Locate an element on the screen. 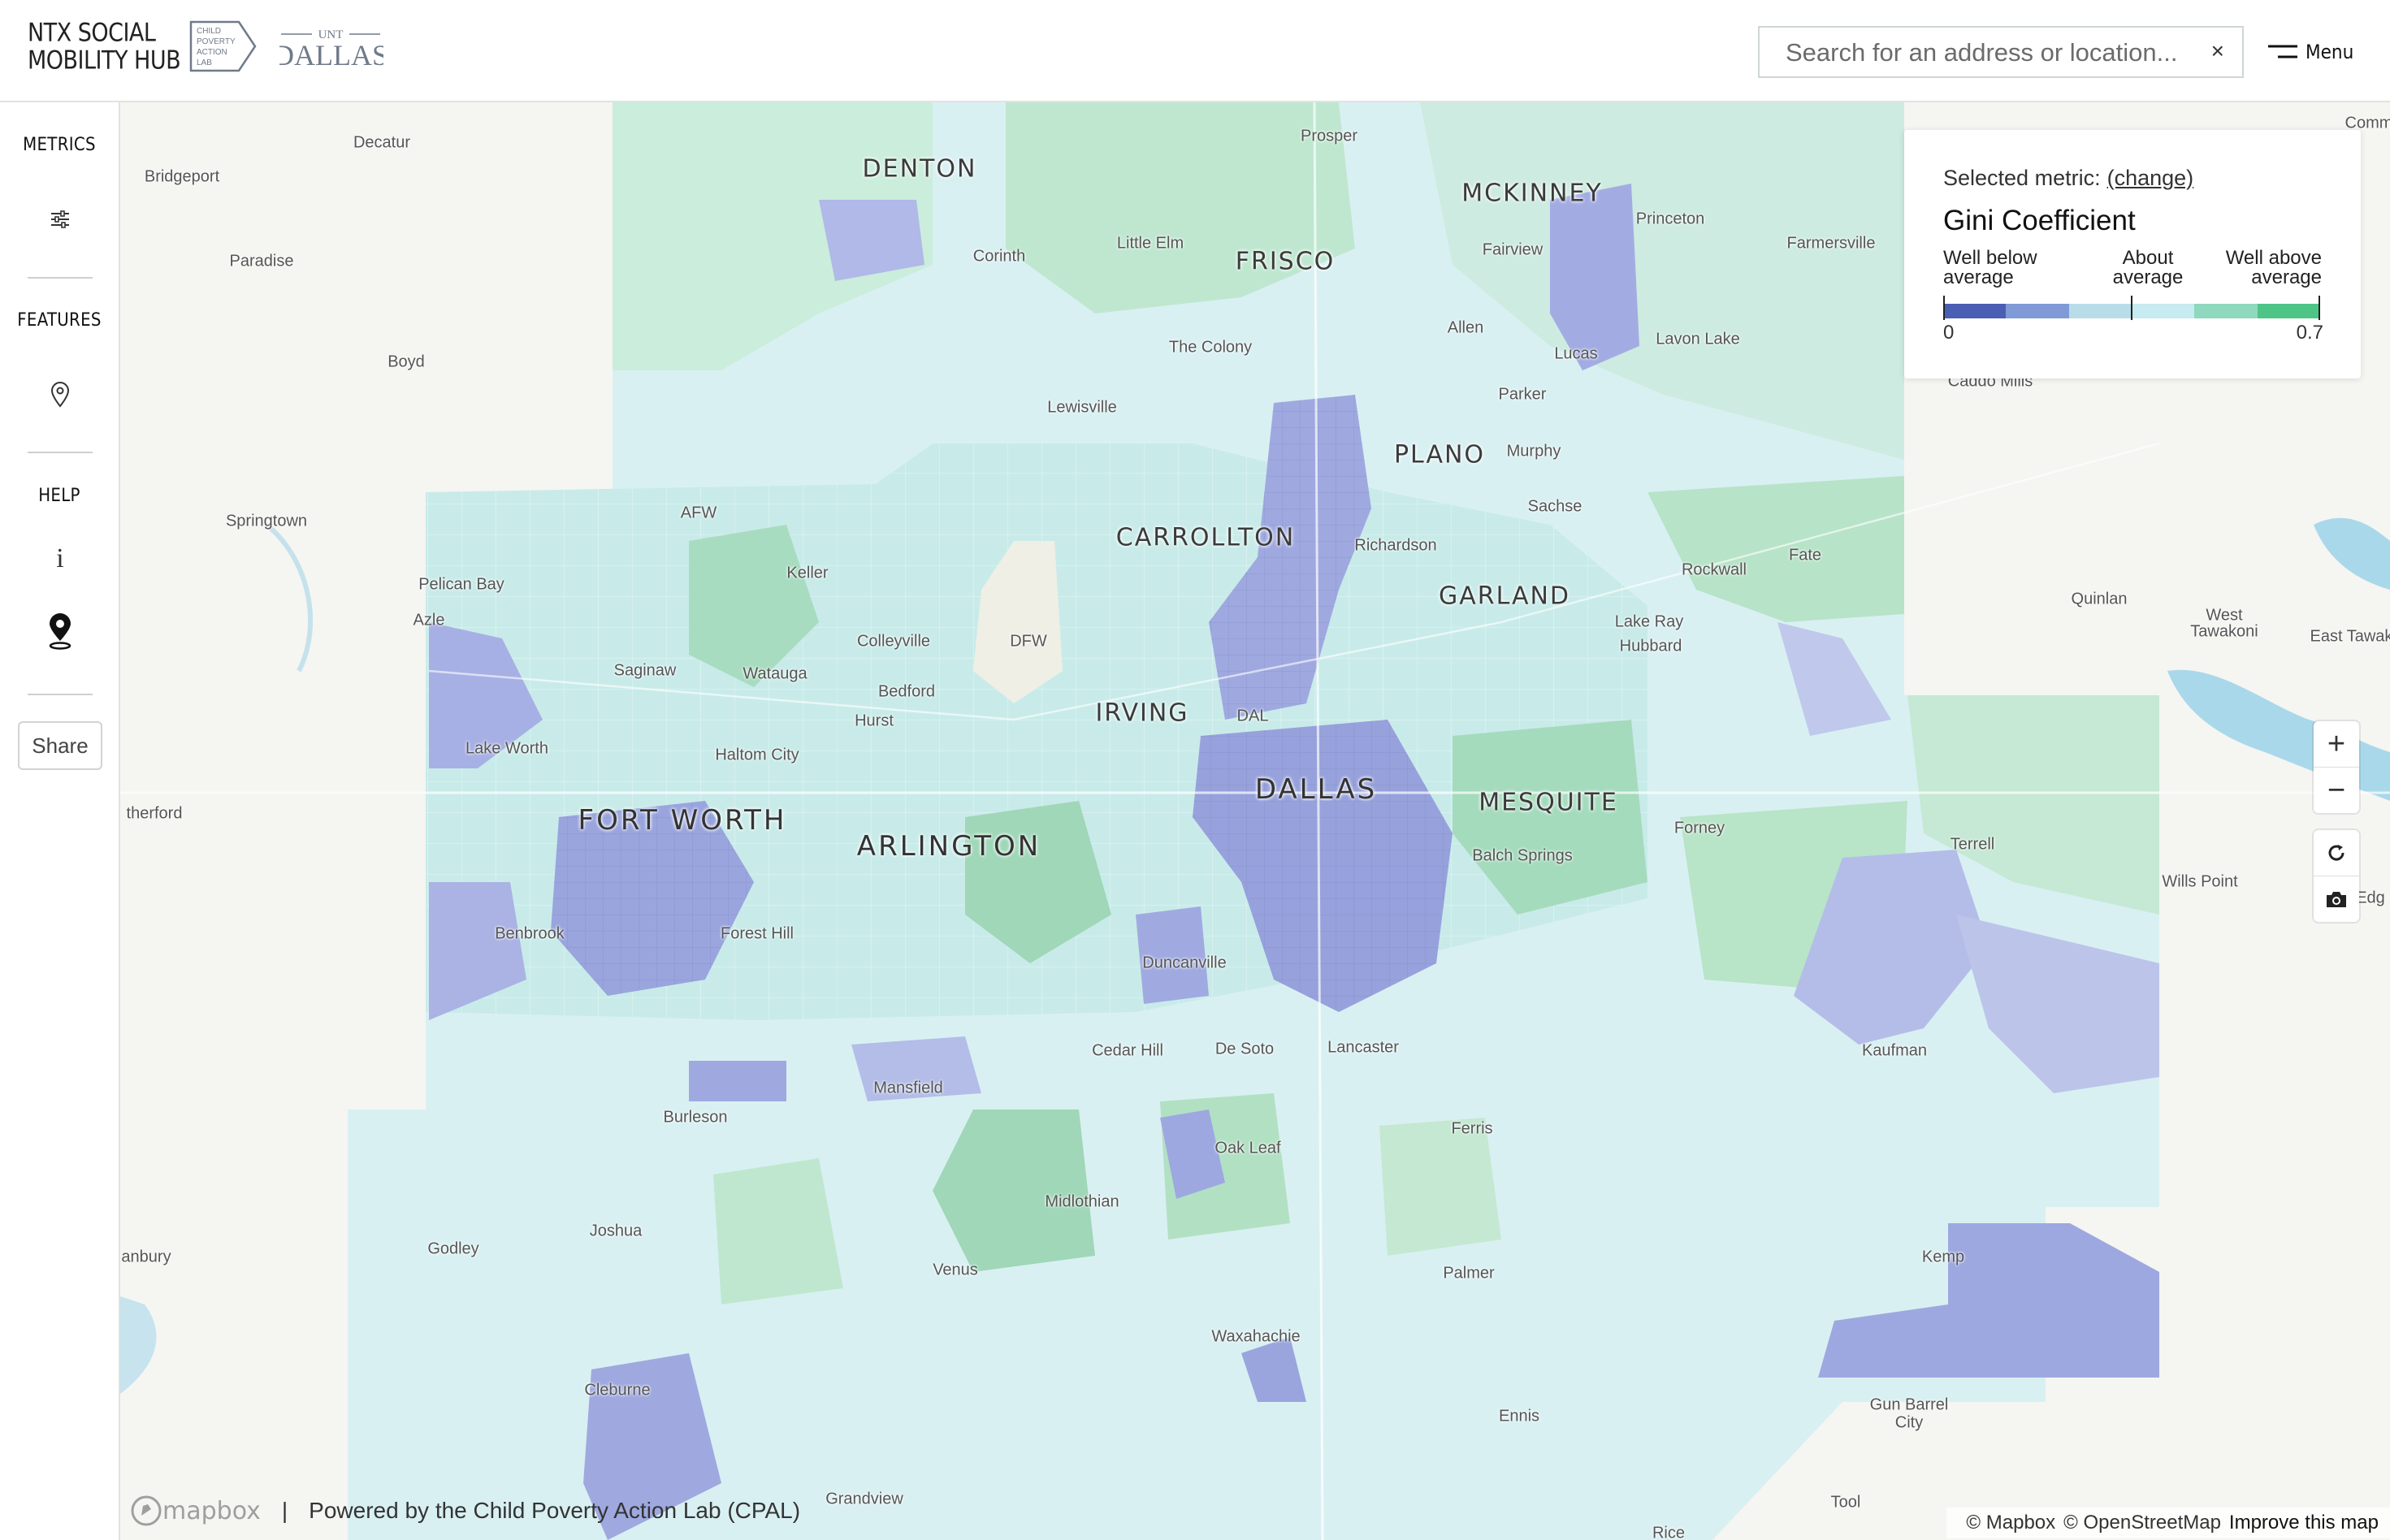 The width and height of the screenshot is (2390, 1540). minus-icon: − is located at coordinates (2336, 790).